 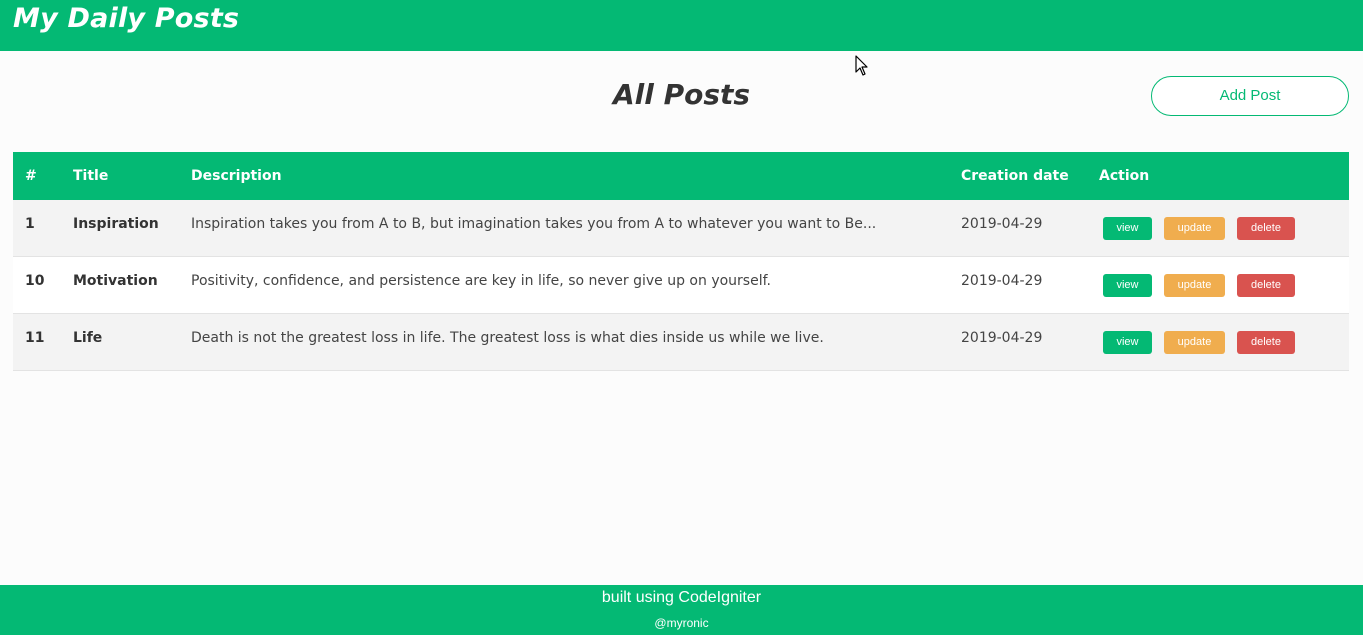 I want to click on row-title: Motivation, so click(x=115, y=281).